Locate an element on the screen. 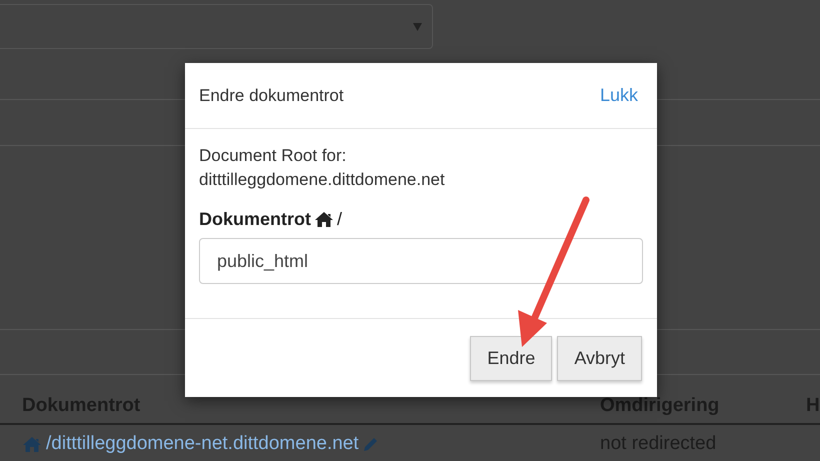  input-field: public_html is located at coordinates (421, 261).